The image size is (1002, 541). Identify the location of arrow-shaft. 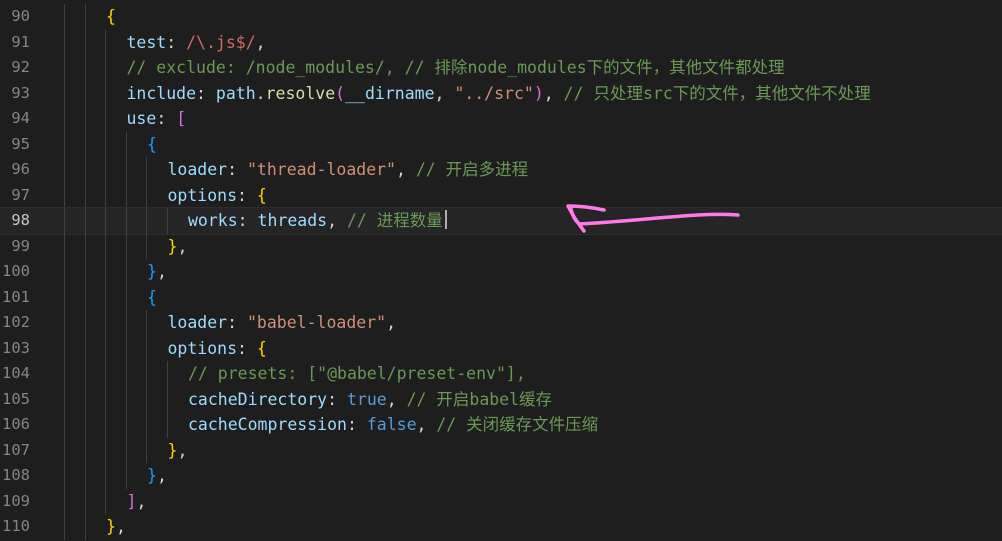
(654, 216).